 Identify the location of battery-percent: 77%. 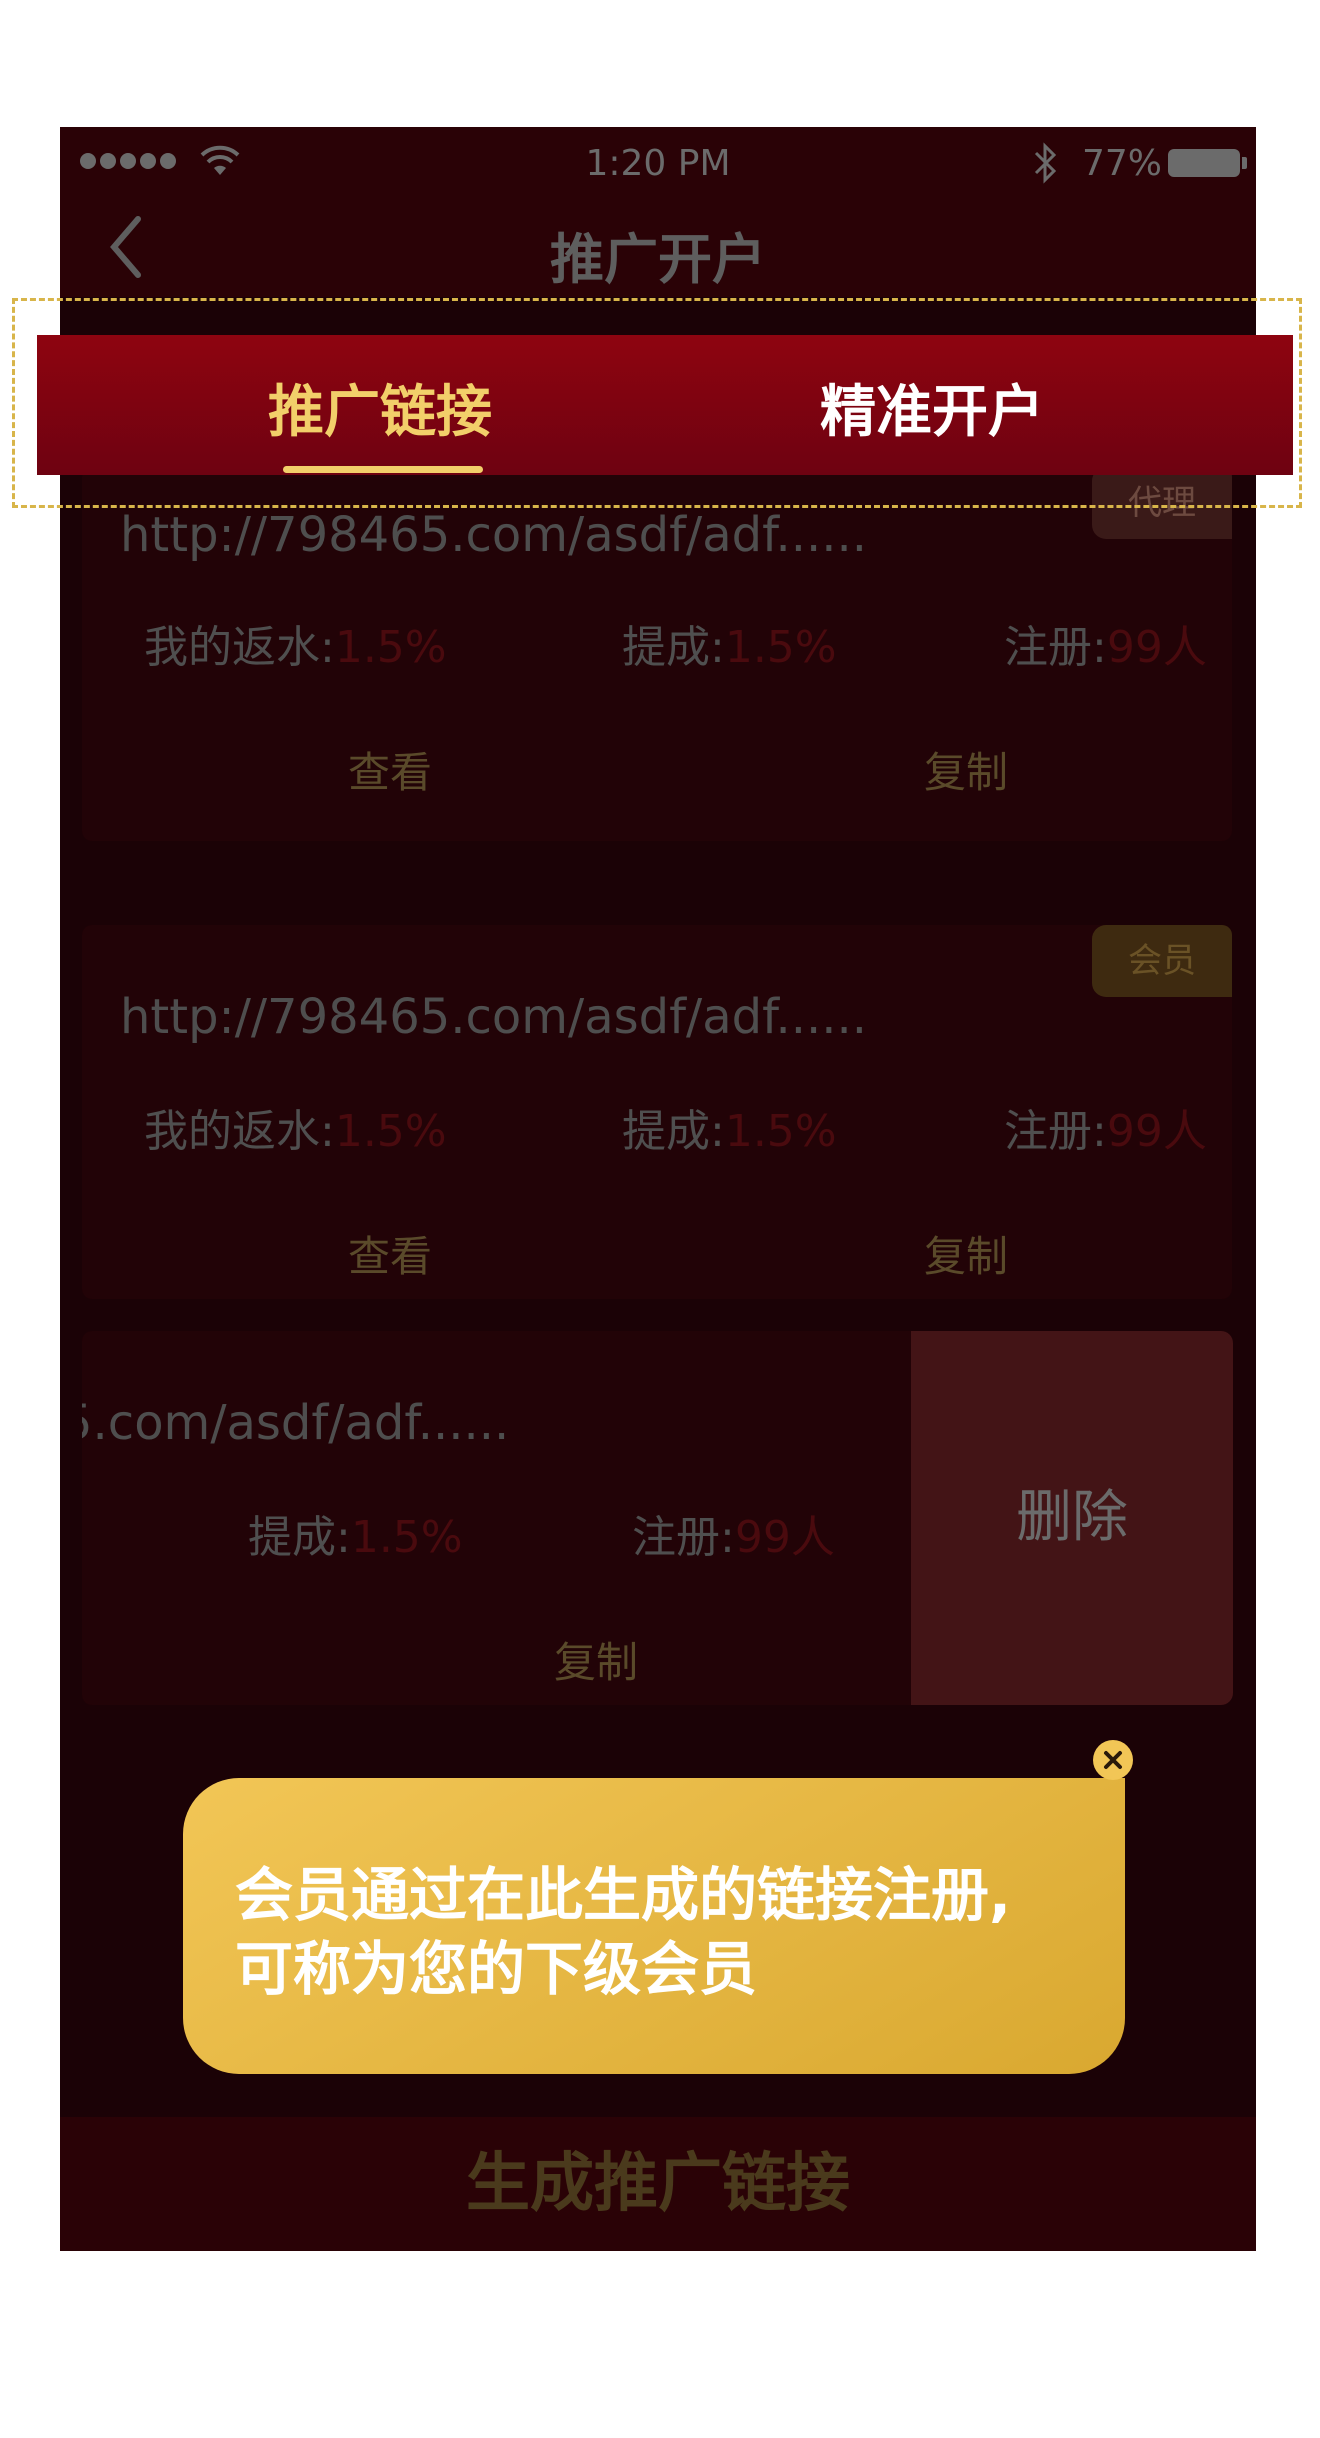
(1122, 163).